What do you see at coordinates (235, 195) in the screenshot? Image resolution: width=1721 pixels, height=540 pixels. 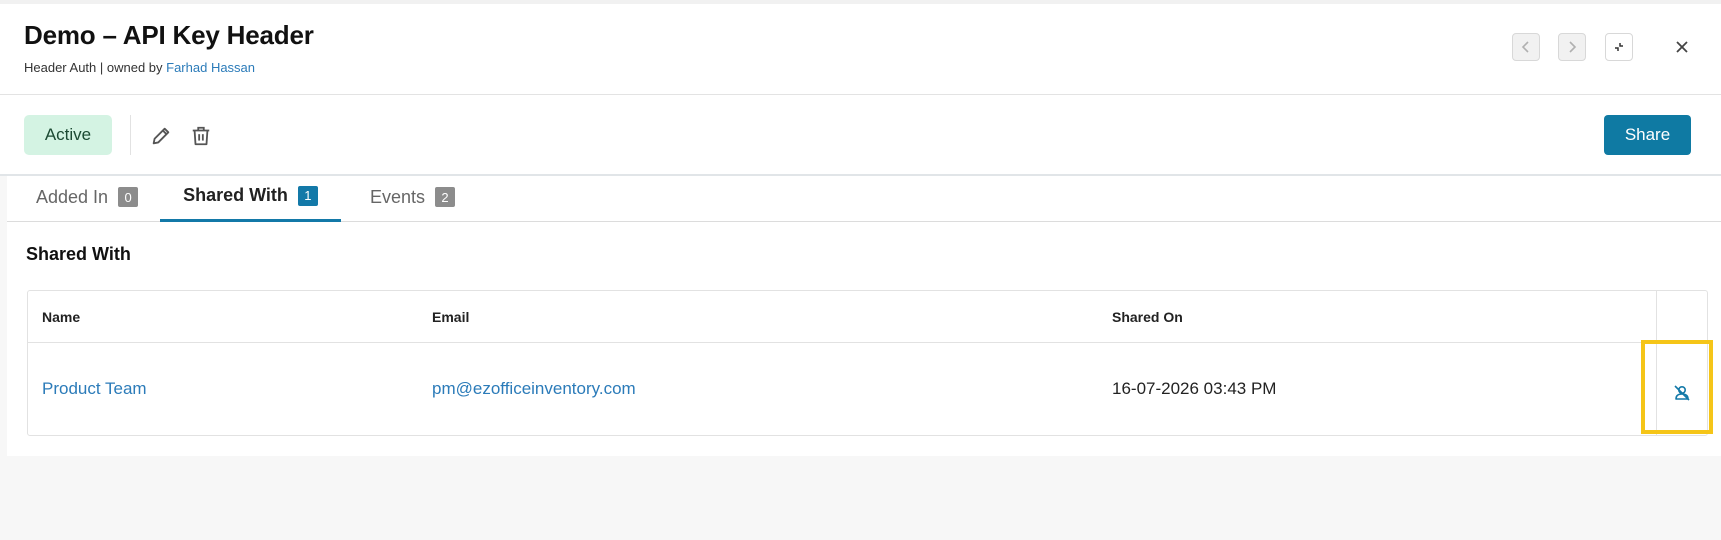 I see `tab-label: Shared With` at bounding box center [235, 195].